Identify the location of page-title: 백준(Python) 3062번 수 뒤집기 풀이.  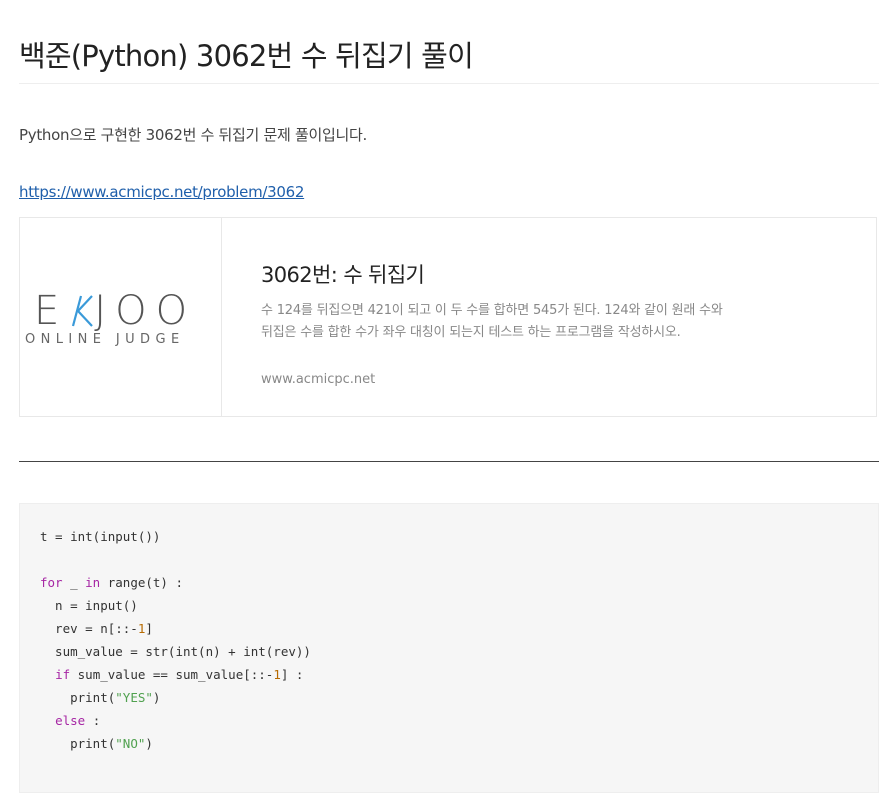
(246, 56).